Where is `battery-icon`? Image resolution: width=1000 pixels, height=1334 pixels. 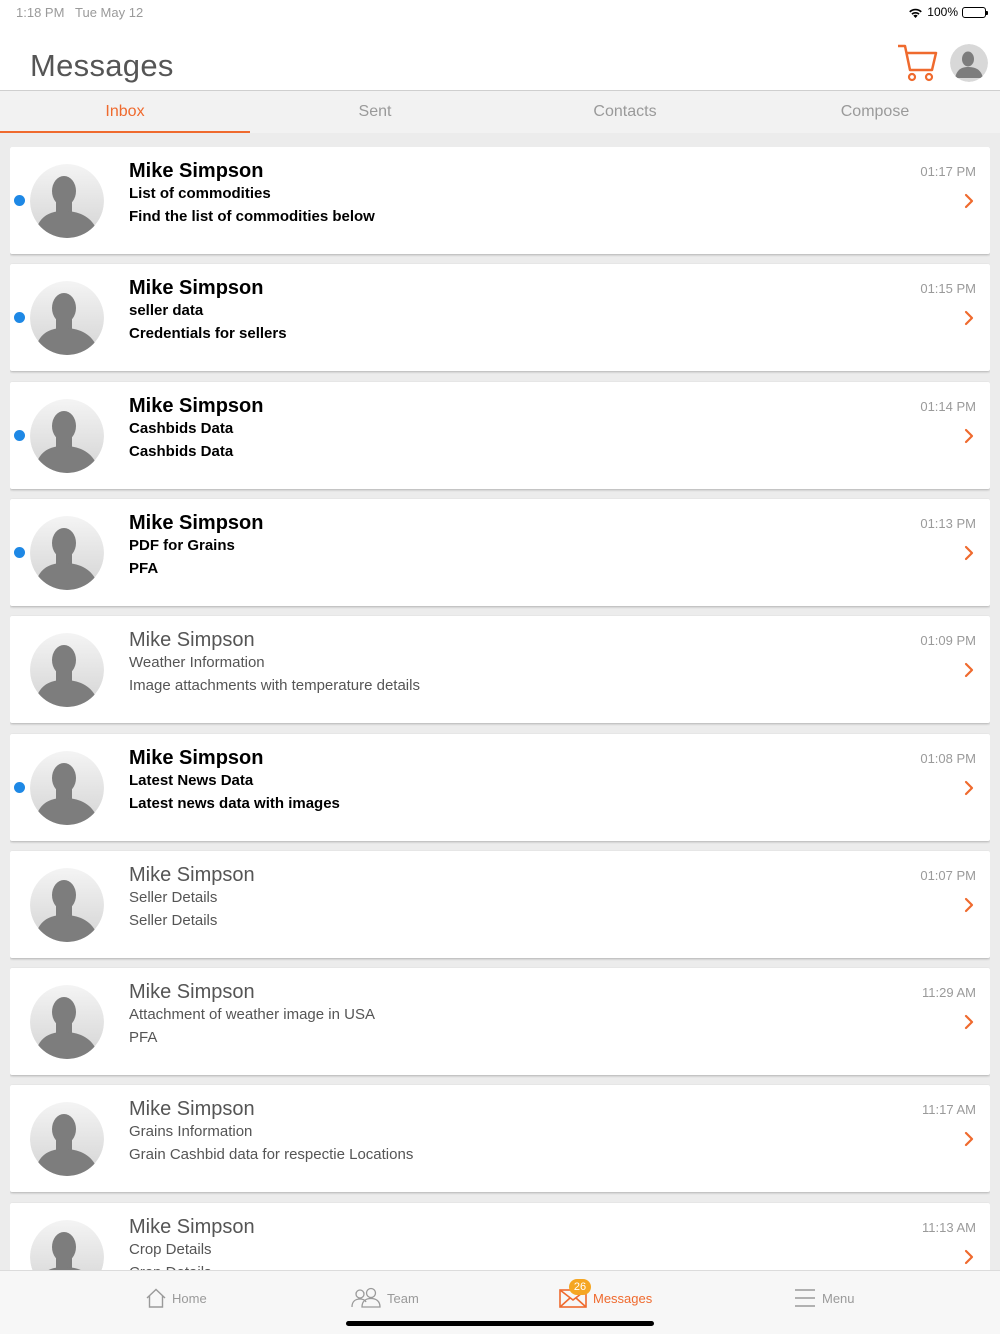 battery-icon is located at coordinates (975, 12).